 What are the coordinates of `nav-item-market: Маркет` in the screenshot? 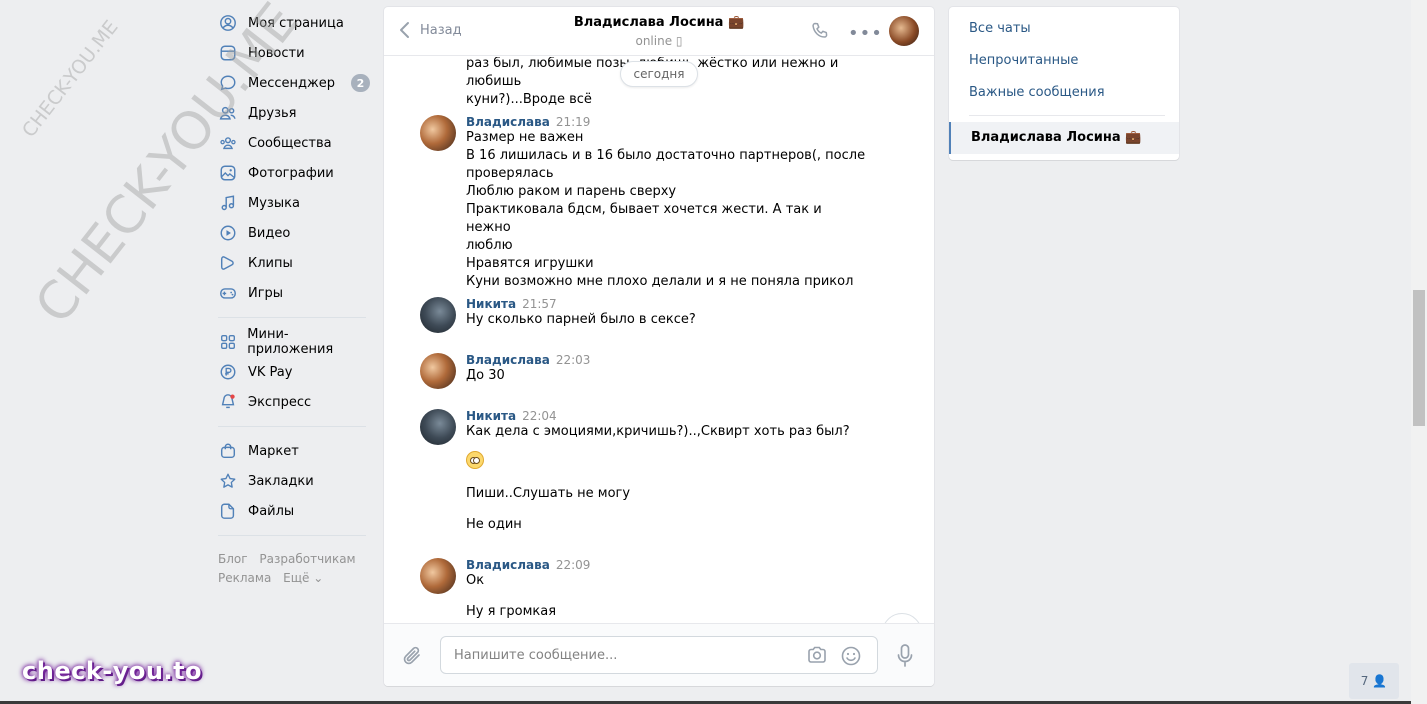 It's located at (294, 451).